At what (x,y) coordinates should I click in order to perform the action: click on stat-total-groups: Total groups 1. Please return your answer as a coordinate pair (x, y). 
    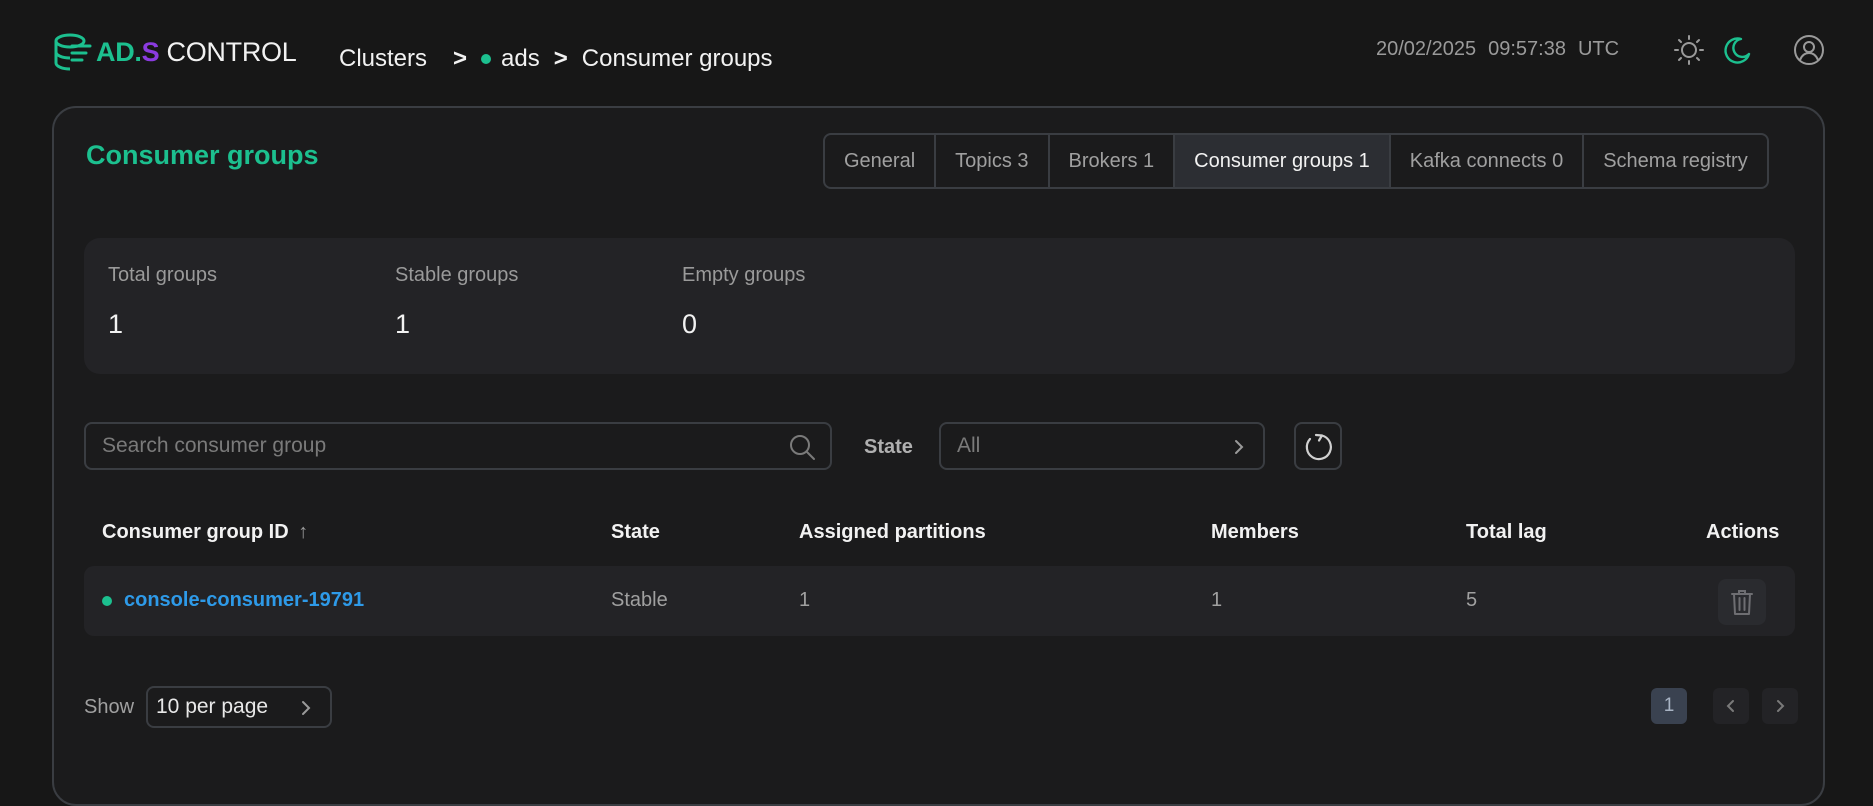
    Looking at the image, I should click on (162, 302).